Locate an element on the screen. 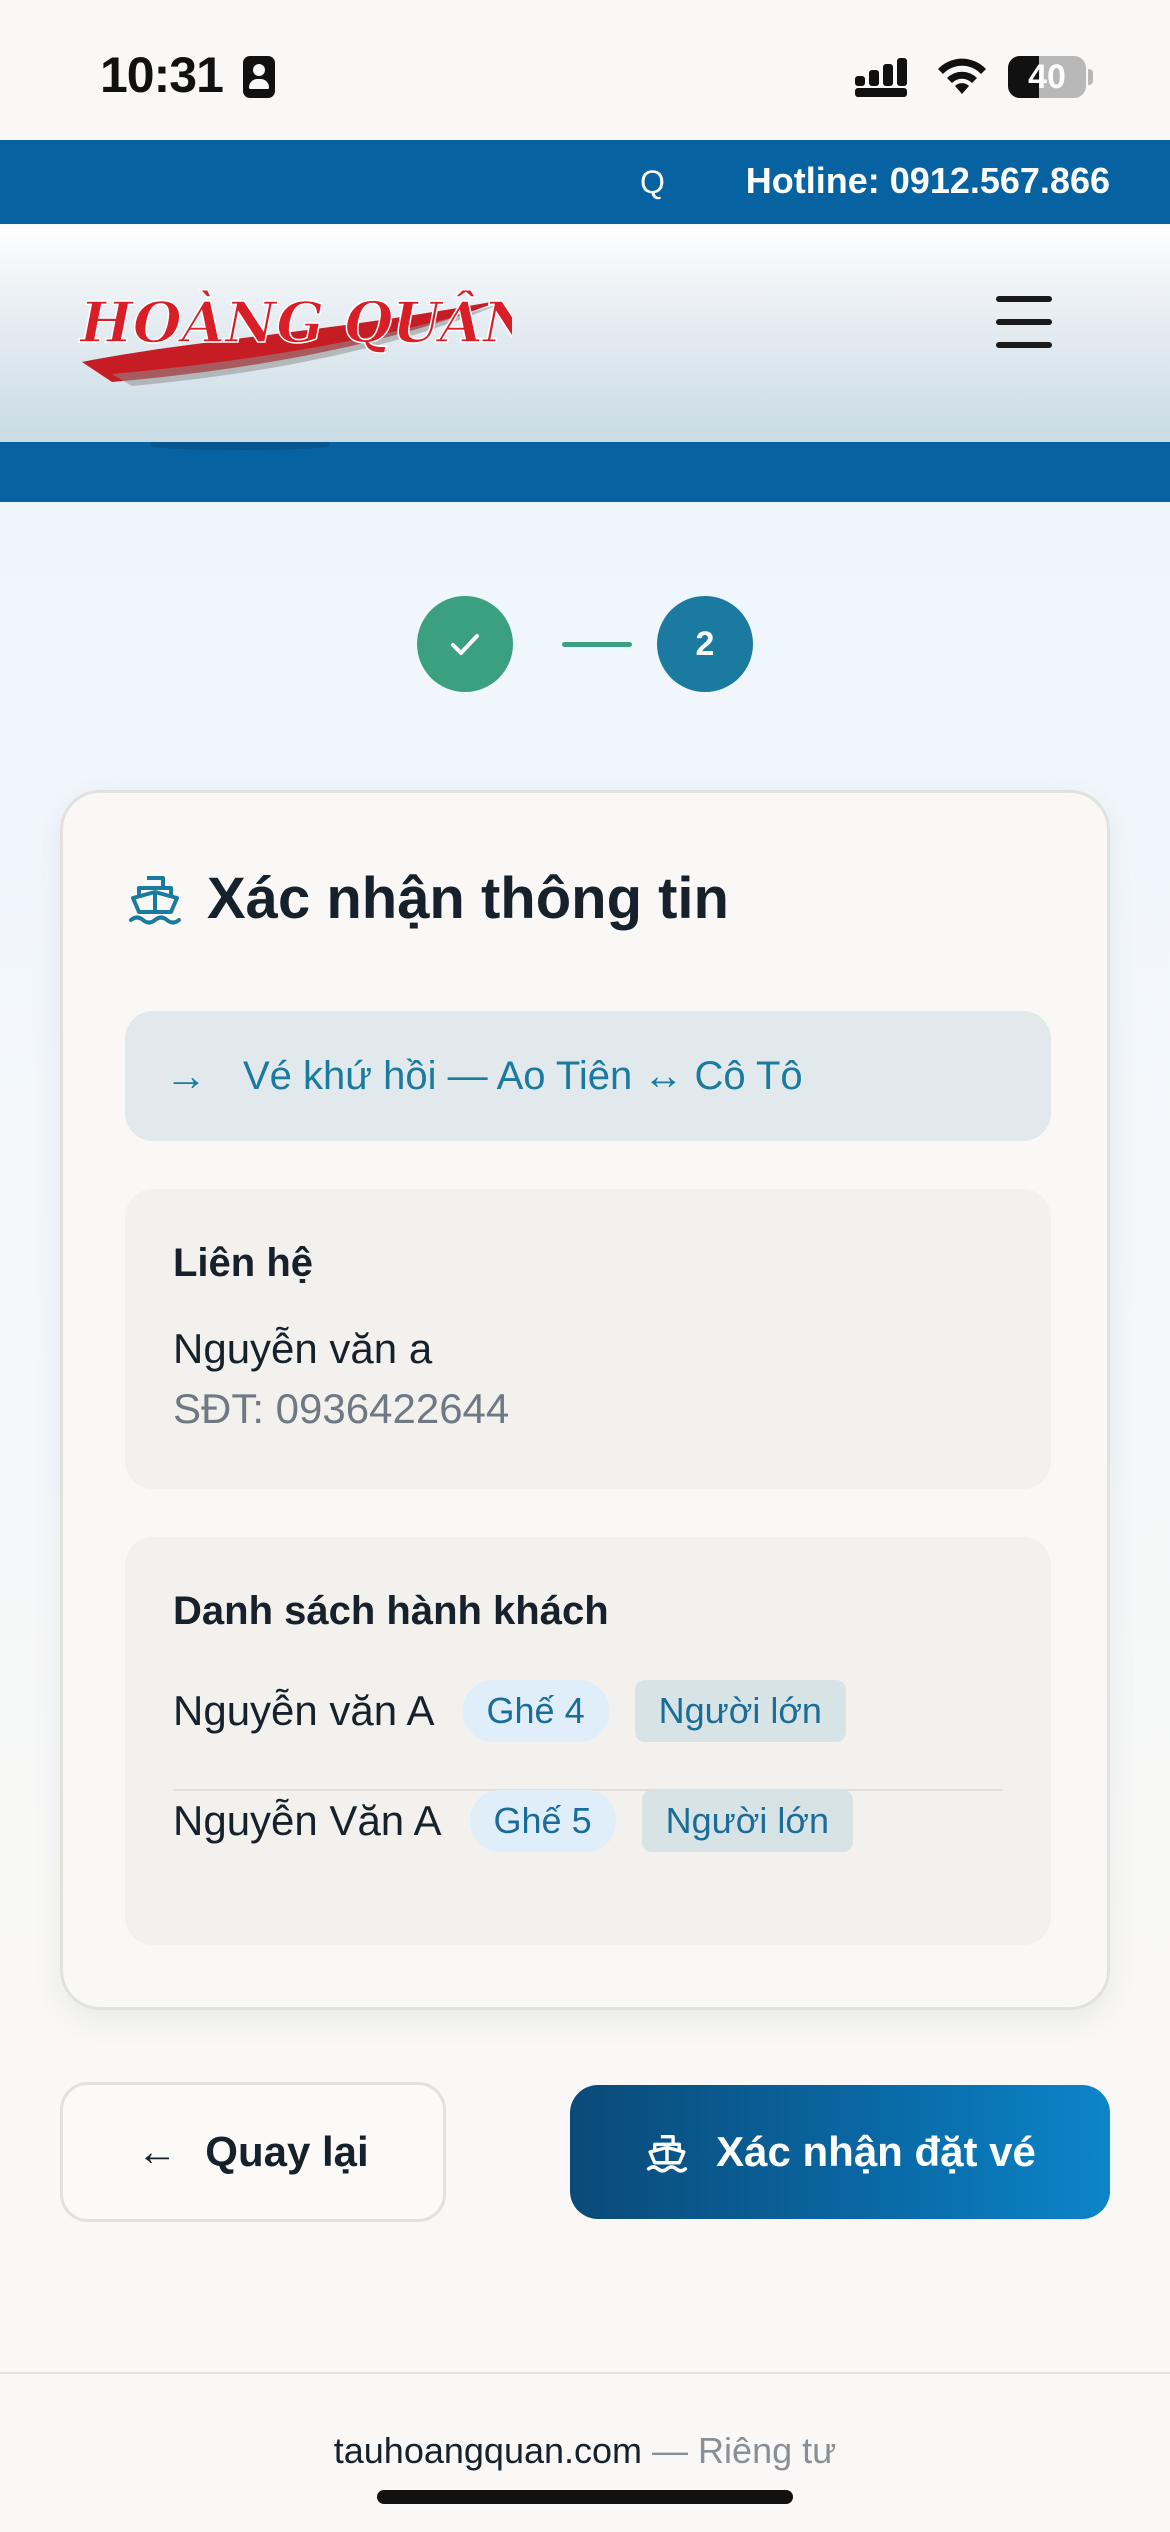 Image resolution: width=1170 pixels, height=2532 pixels. back-button-label: Quay lại is located at coordinates (287, 2151).